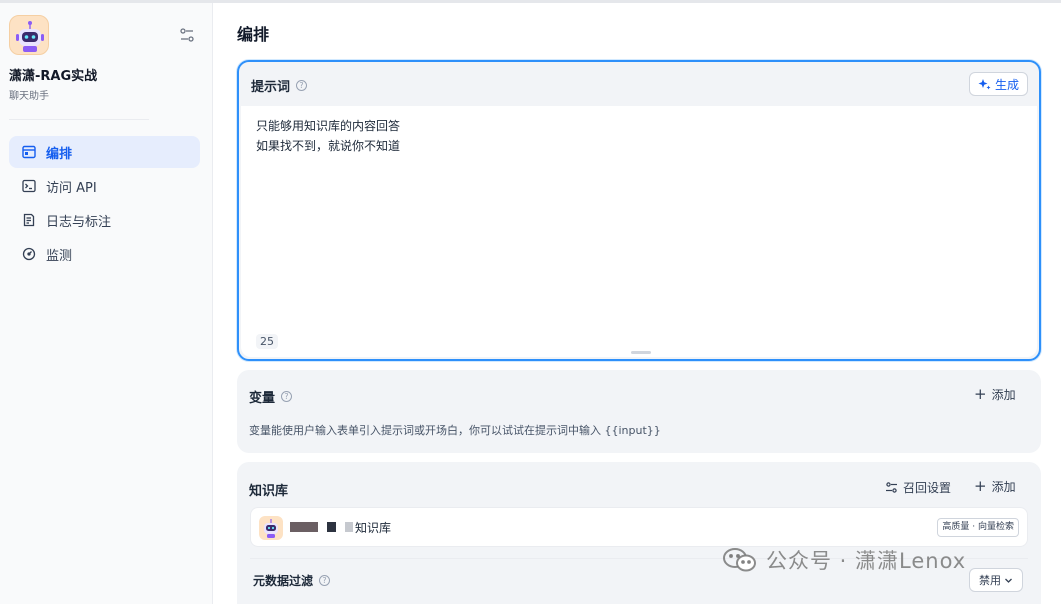 This screenshot has height=604, width=1061. Describe the element at coordinates (269, 491) in the screenshot. I see `knowledge-title: 知识库` at that location.